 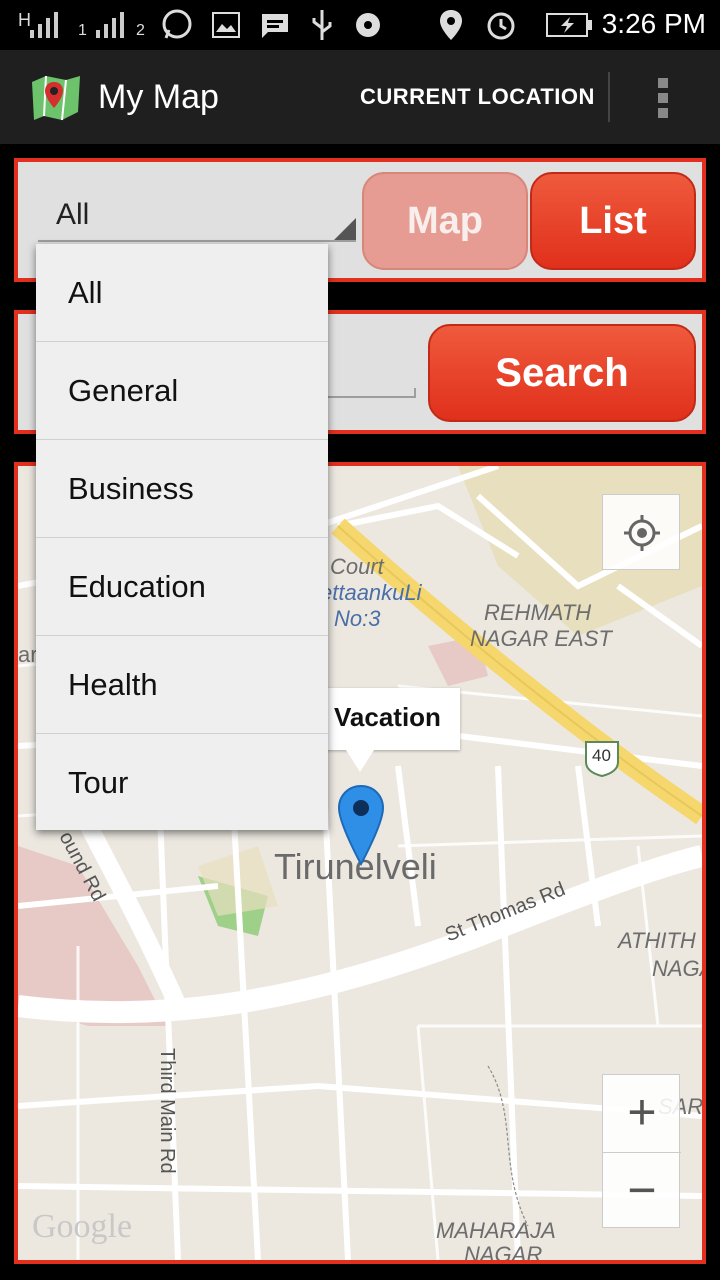 What do you see at coordinates (182, 293) in the screenshot?
I see `dropdown-item-all: All` at bounding box center [182, 293].